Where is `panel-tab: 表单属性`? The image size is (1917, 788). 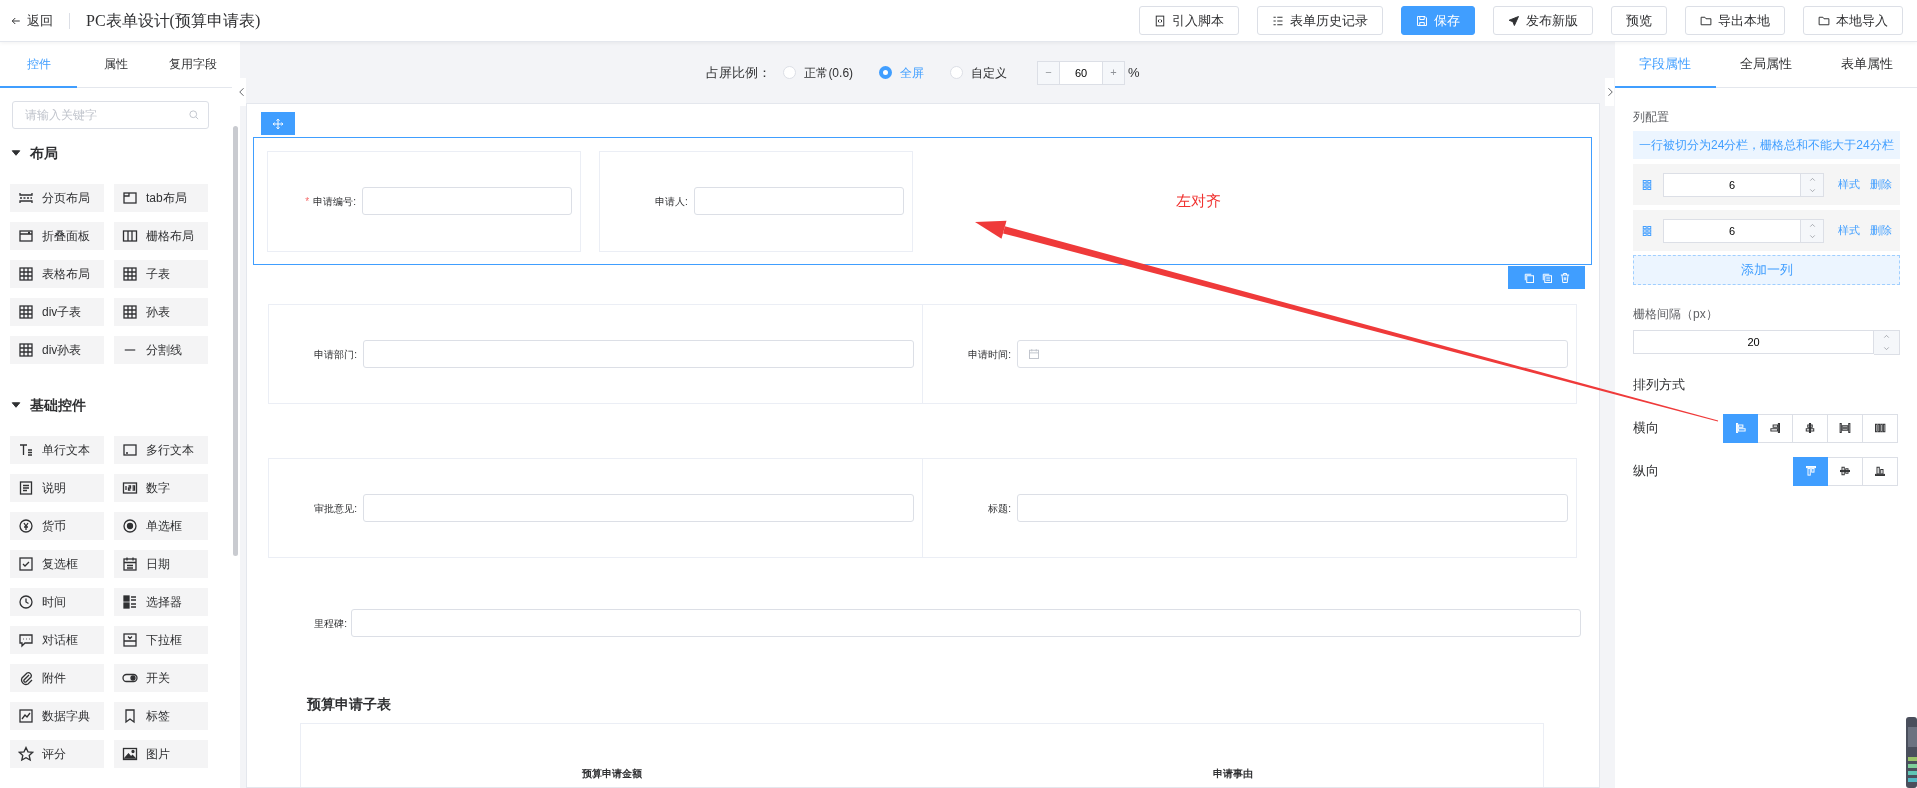 panel-tab: 表单属性 is located at coordinates (1866, 65).